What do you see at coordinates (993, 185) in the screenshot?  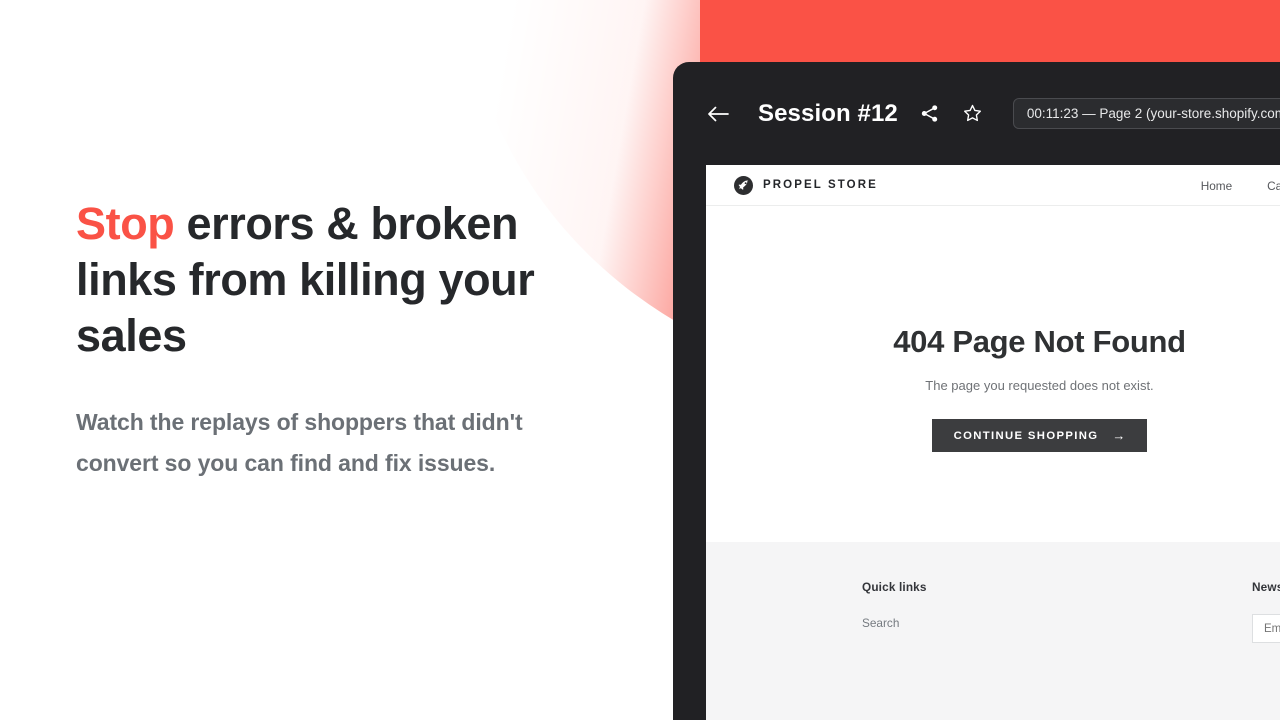 I see `store-header: PROPEL STORE Home Catalog Deals` at bounding box center [993, 185].